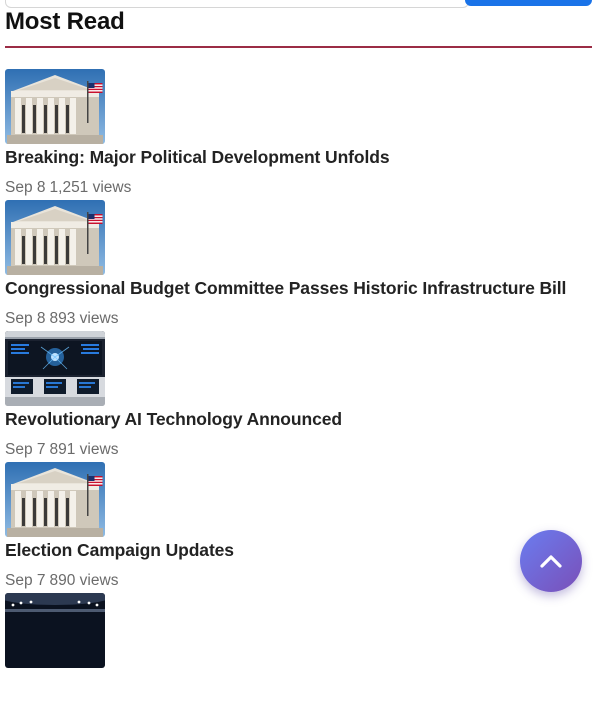 This screenshot has width=607, height=724. Describe the element at coordinates (237, 4) in the screenshot. I see `search-input` at that location.